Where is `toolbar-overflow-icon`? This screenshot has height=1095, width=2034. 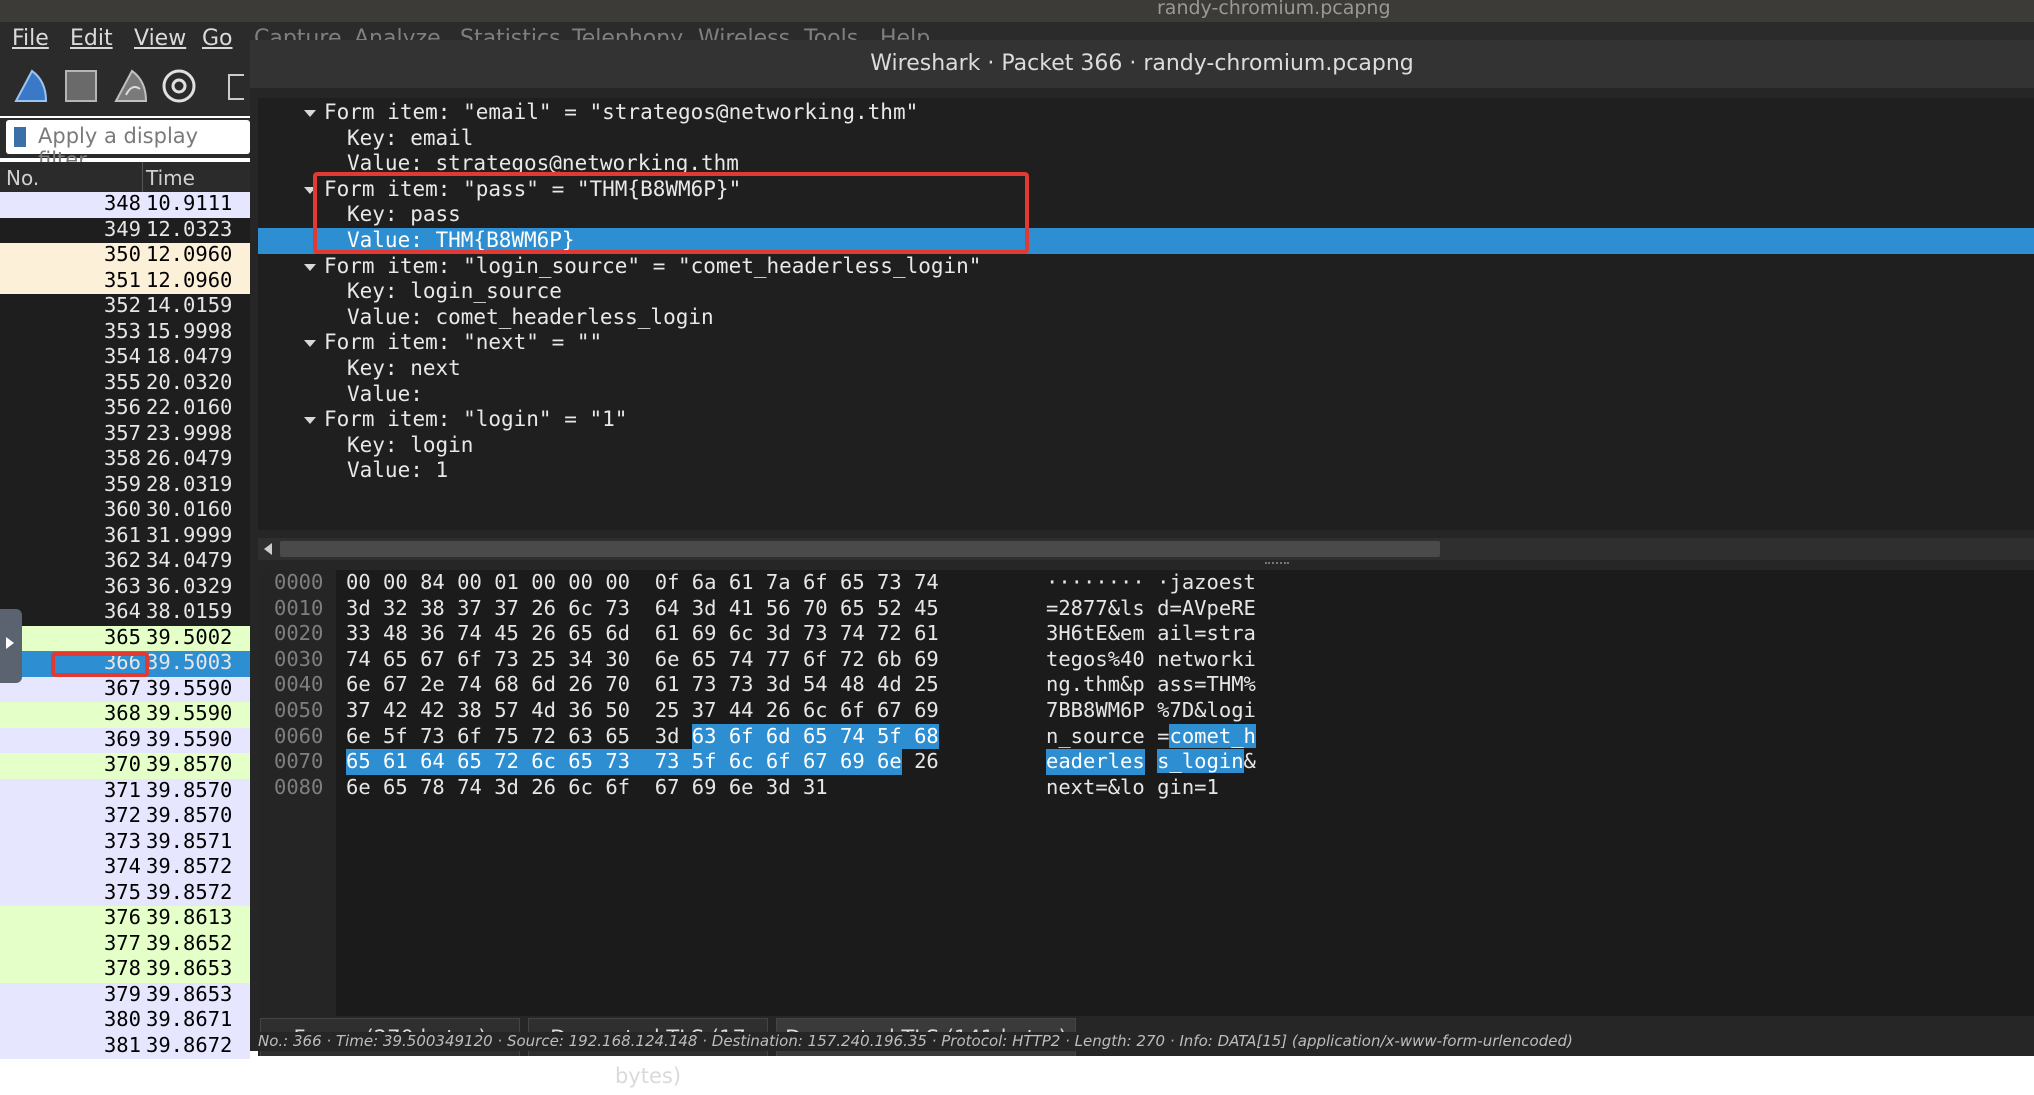
toolbar-overflow-icon is located at coordinates (236, 87).